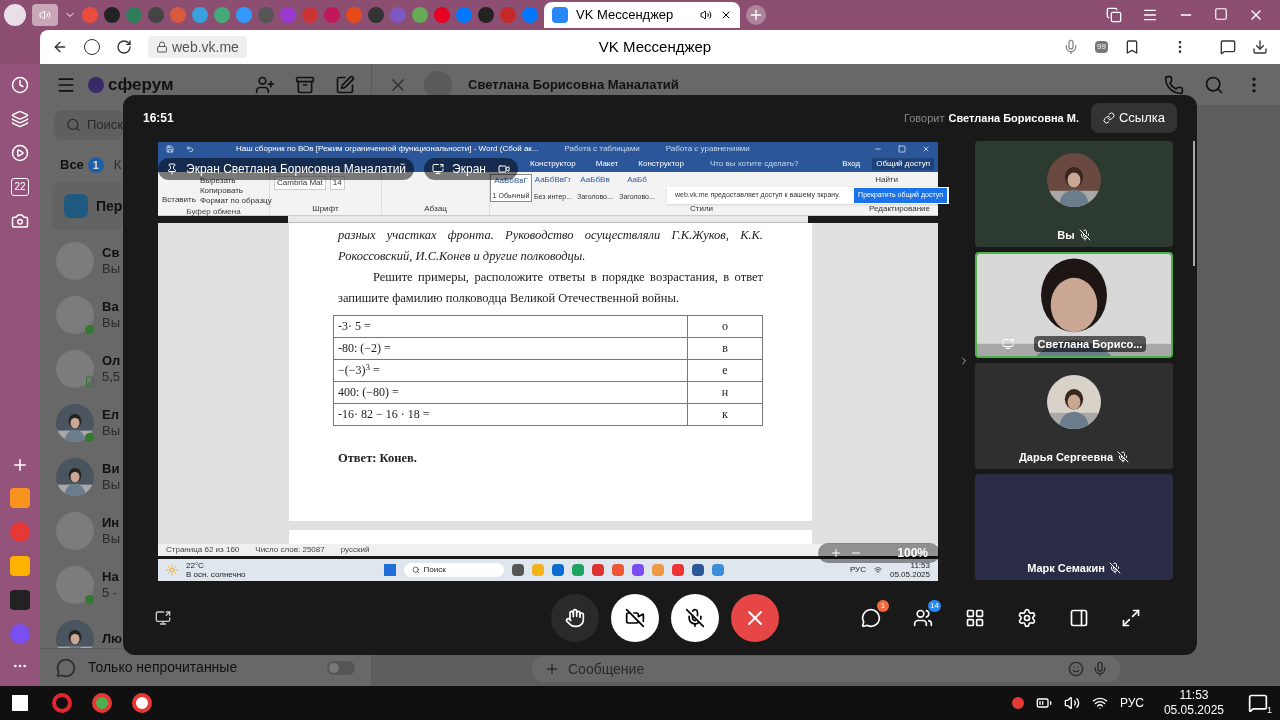 This screenshot has width=1280, height=720. I want to click on chat-name: Лю, so click(112, 639).